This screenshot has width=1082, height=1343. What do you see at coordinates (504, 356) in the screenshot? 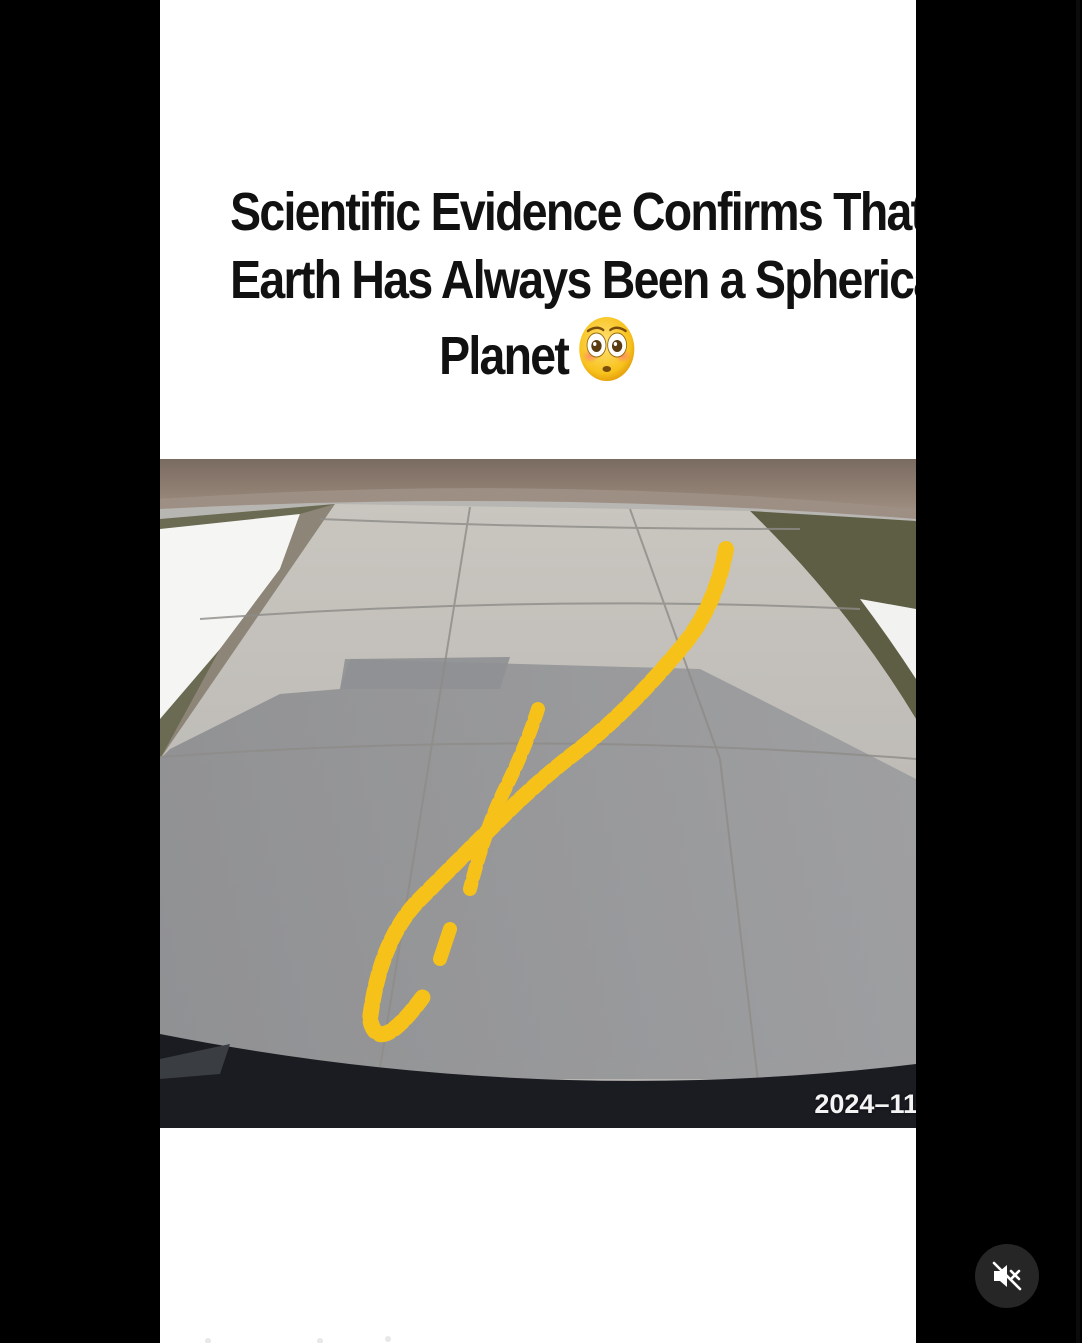
I see `caption-line-3-text: Planet` at bounding box center [504, 356].